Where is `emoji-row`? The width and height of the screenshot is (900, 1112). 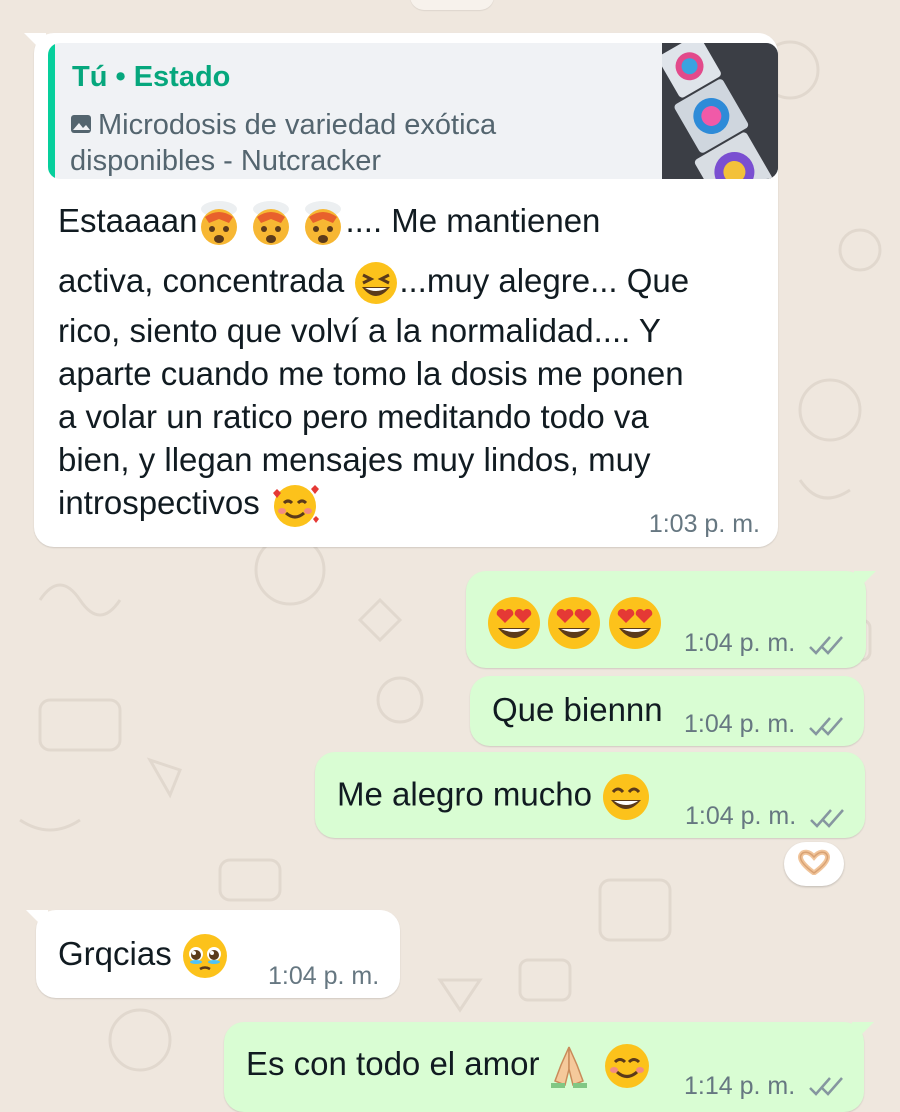
emoji-row is located at coordinates (574, 623).